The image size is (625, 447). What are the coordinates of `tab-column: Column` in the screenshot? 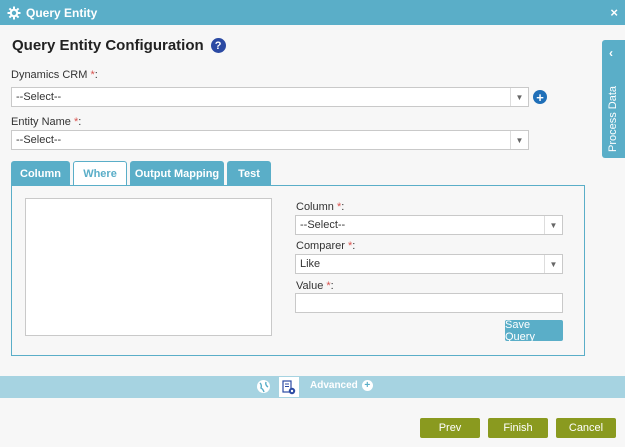 It's located at (40, 173).